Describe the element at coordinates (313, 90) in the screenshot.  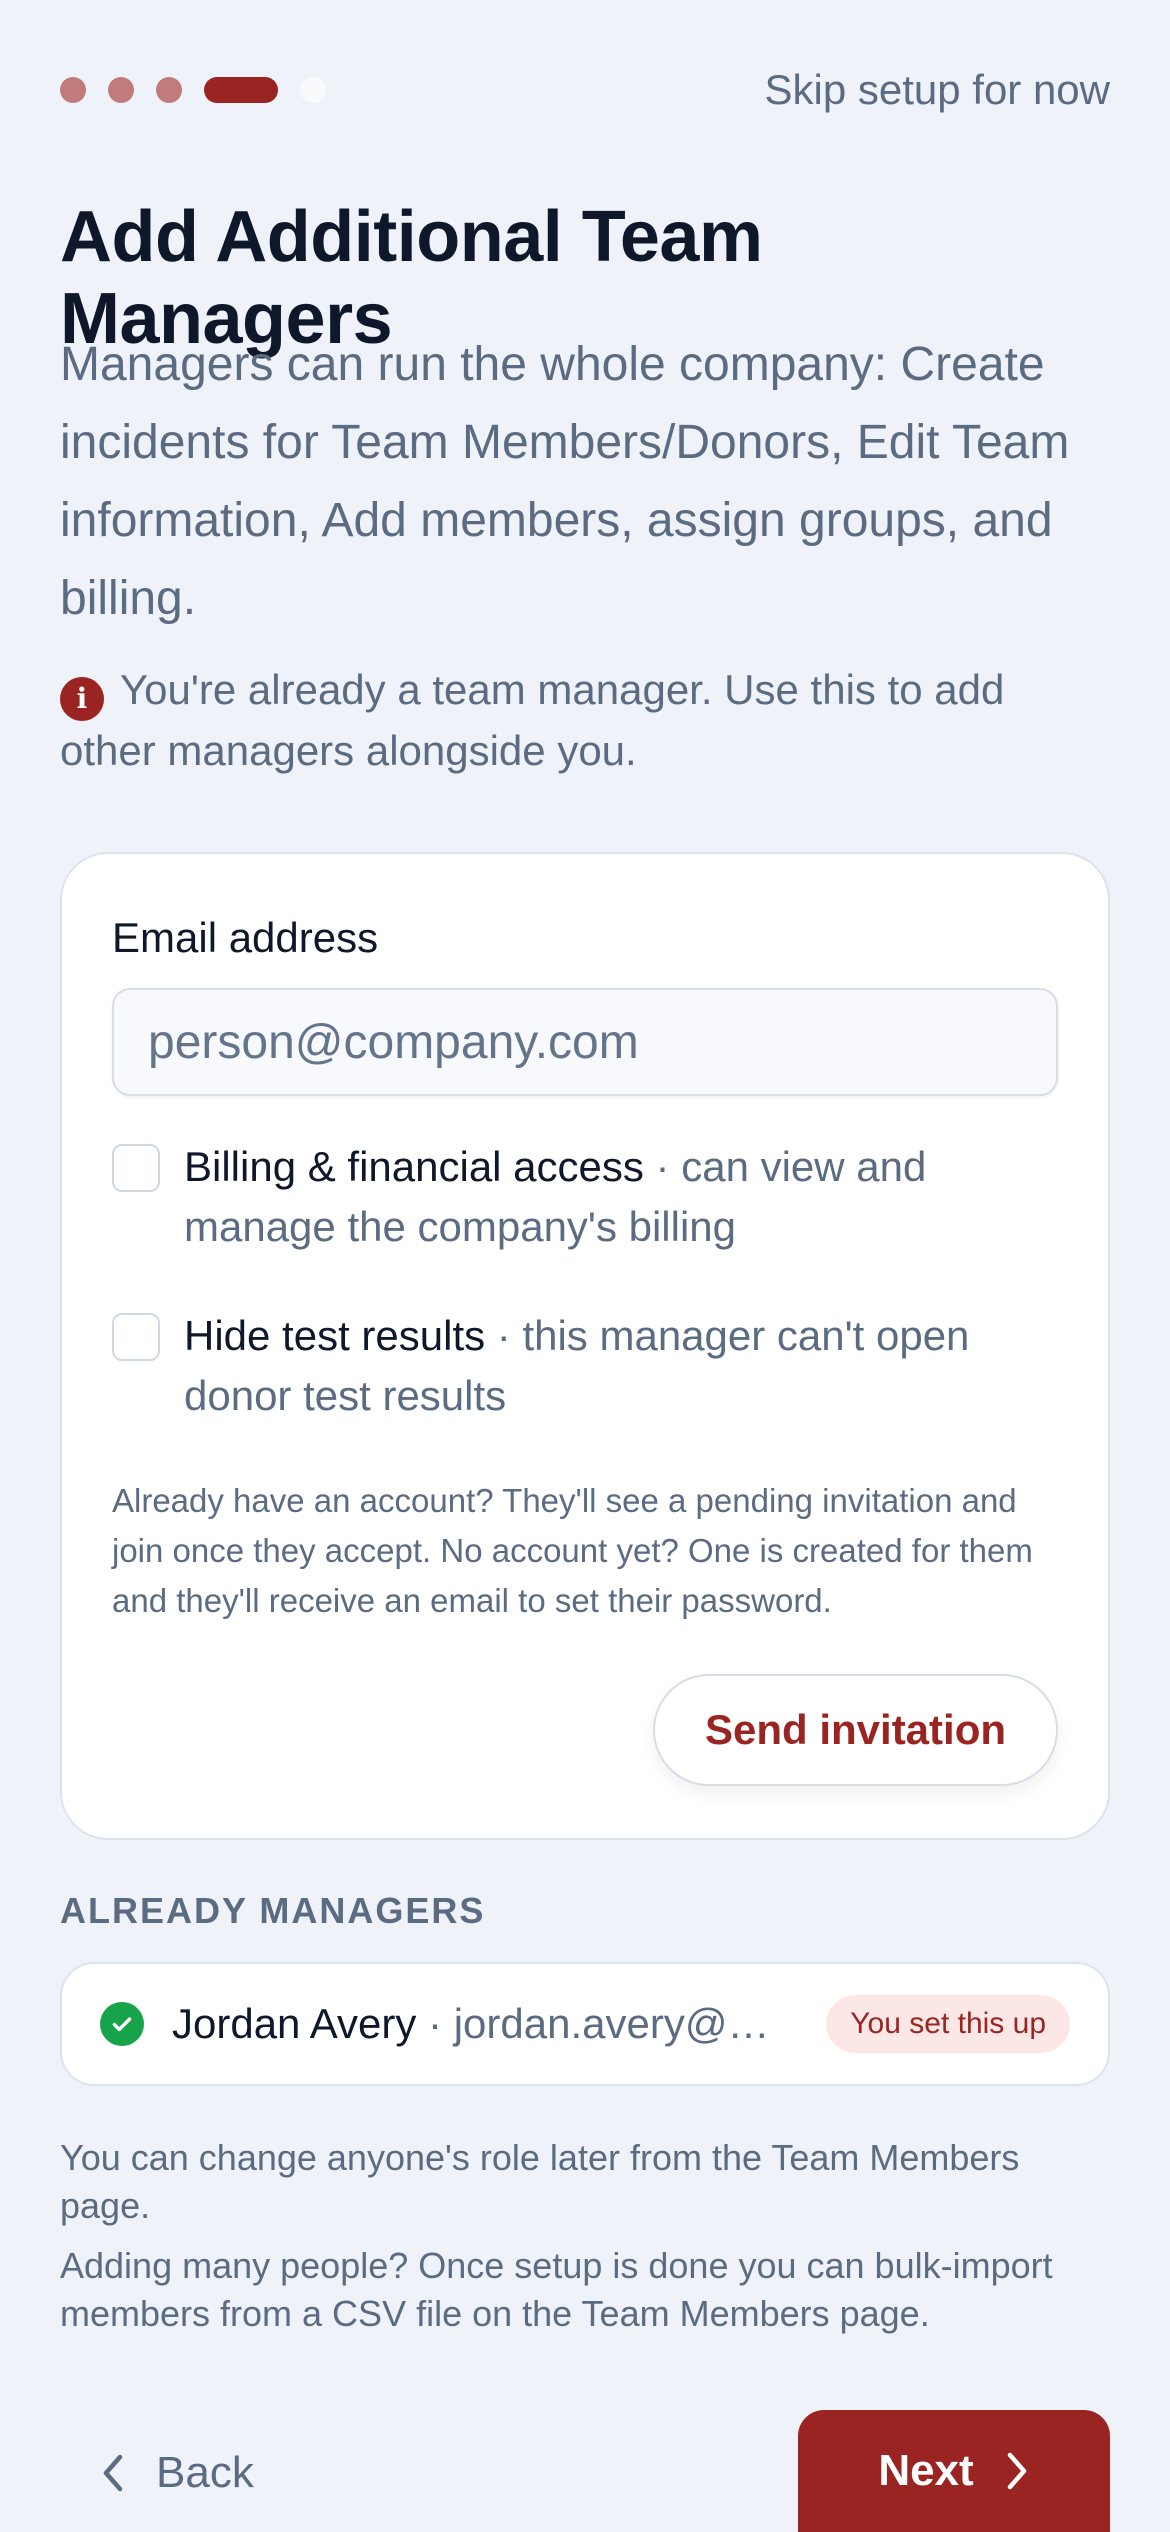
I see `step-dot-upcoming` at that location.